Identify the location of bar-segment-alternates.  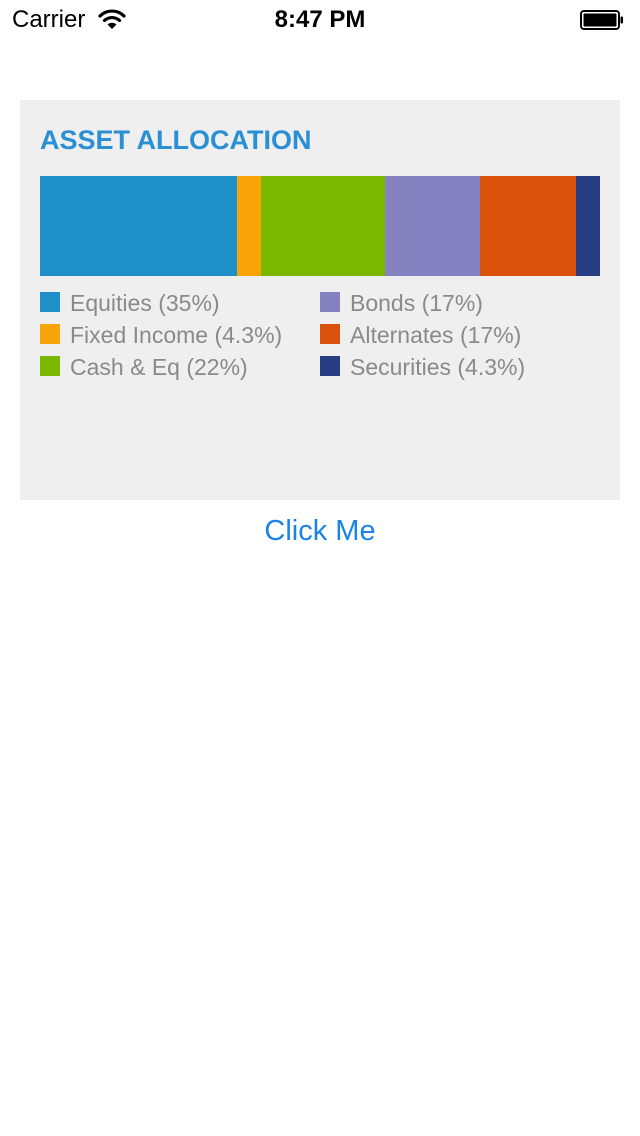
(528, 226).